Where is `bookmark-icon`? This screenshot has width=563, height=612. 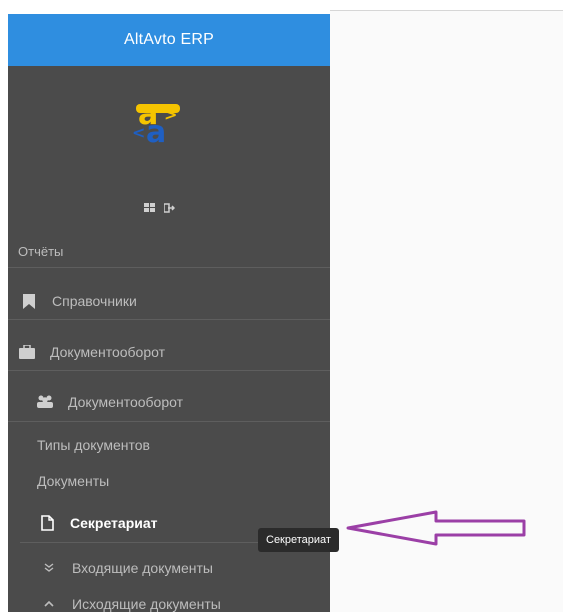
bookmark-icon is located at coordinates (29, 301).